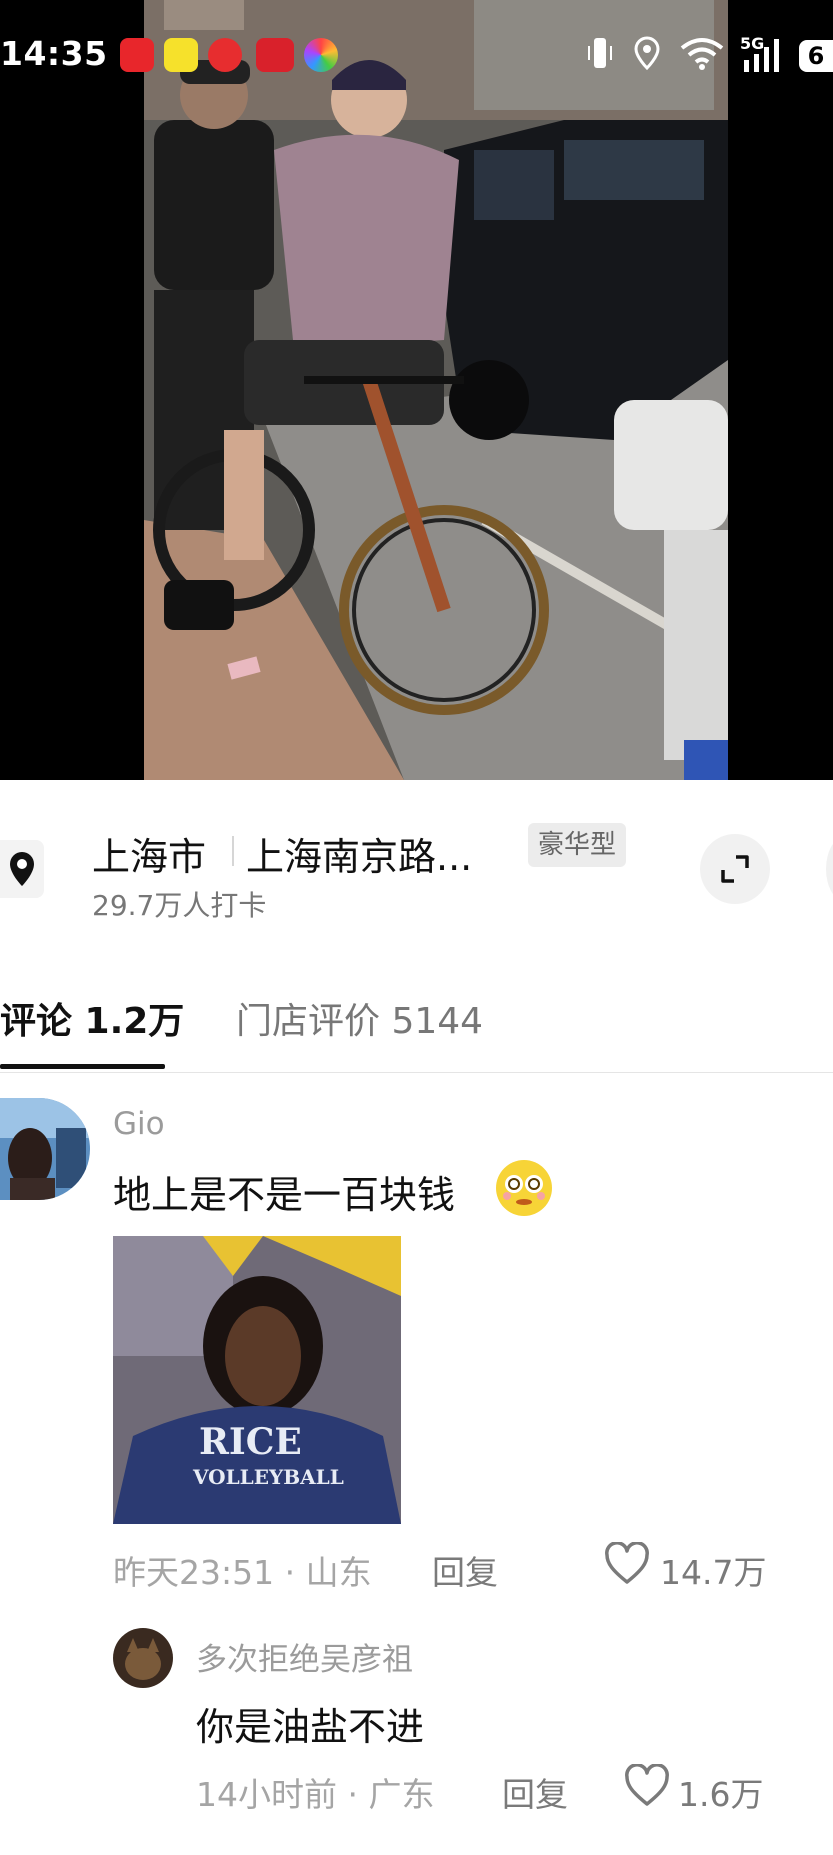 Image resolution: width=833 pixels, height=1855 pixels. Describe the element at coordinates (242, 1572) in the screenshot. I see `comment-timestamp: 昨天23:51 · 山东` at that location.